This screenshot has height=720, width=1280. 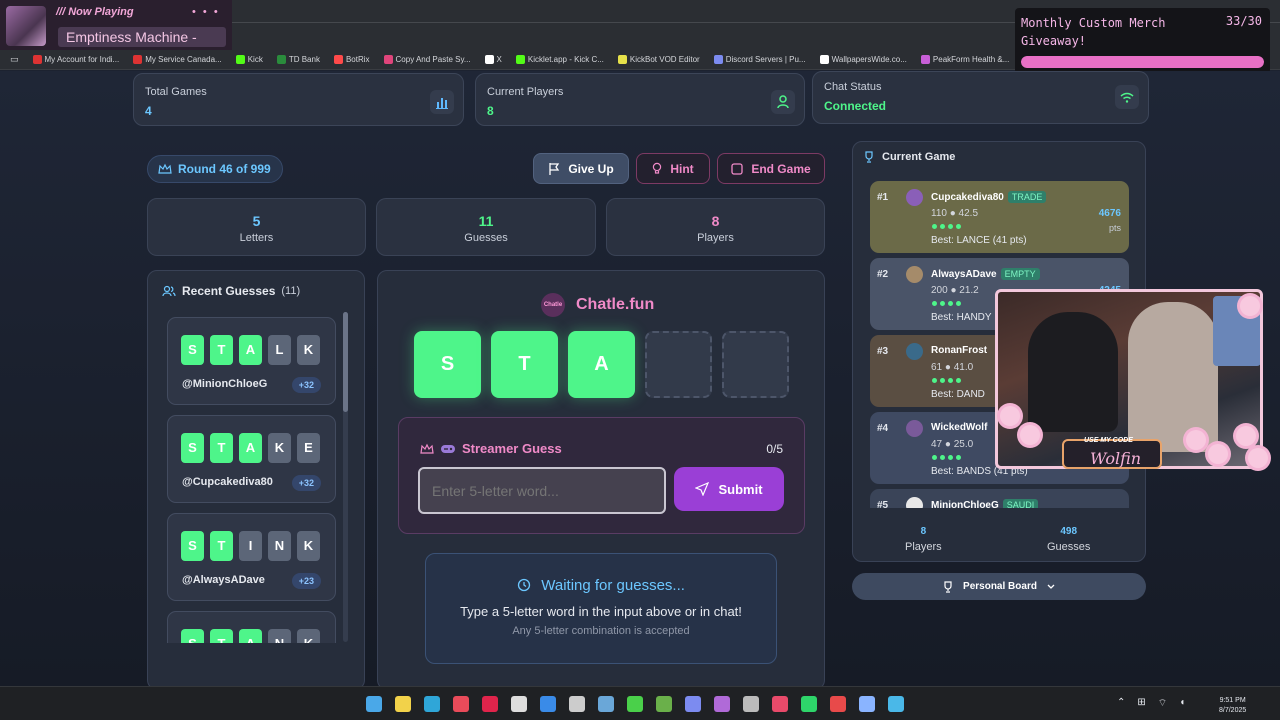 What do you see at coordinates (165, 169) in the screenshot?
I see `crown-icon` at bounding box center [165, 169].